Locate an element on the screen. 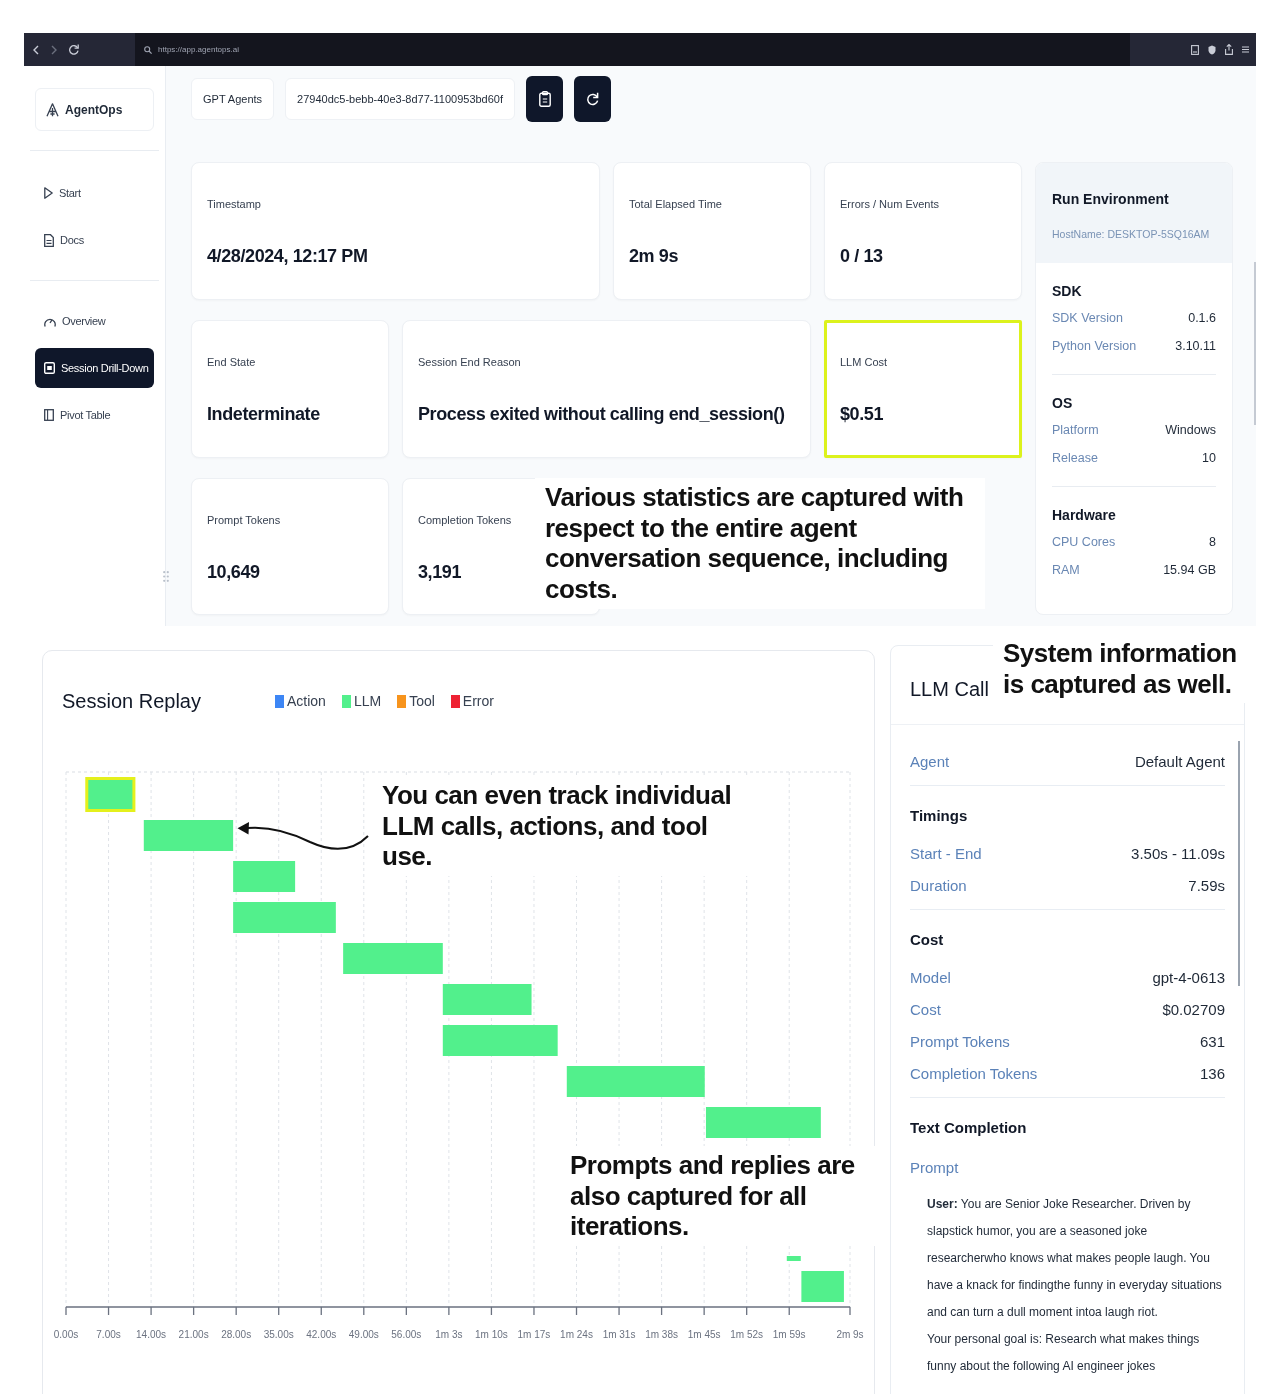 The image size is (1279, 1394). forward-icon is located at coordinates (54, 49).